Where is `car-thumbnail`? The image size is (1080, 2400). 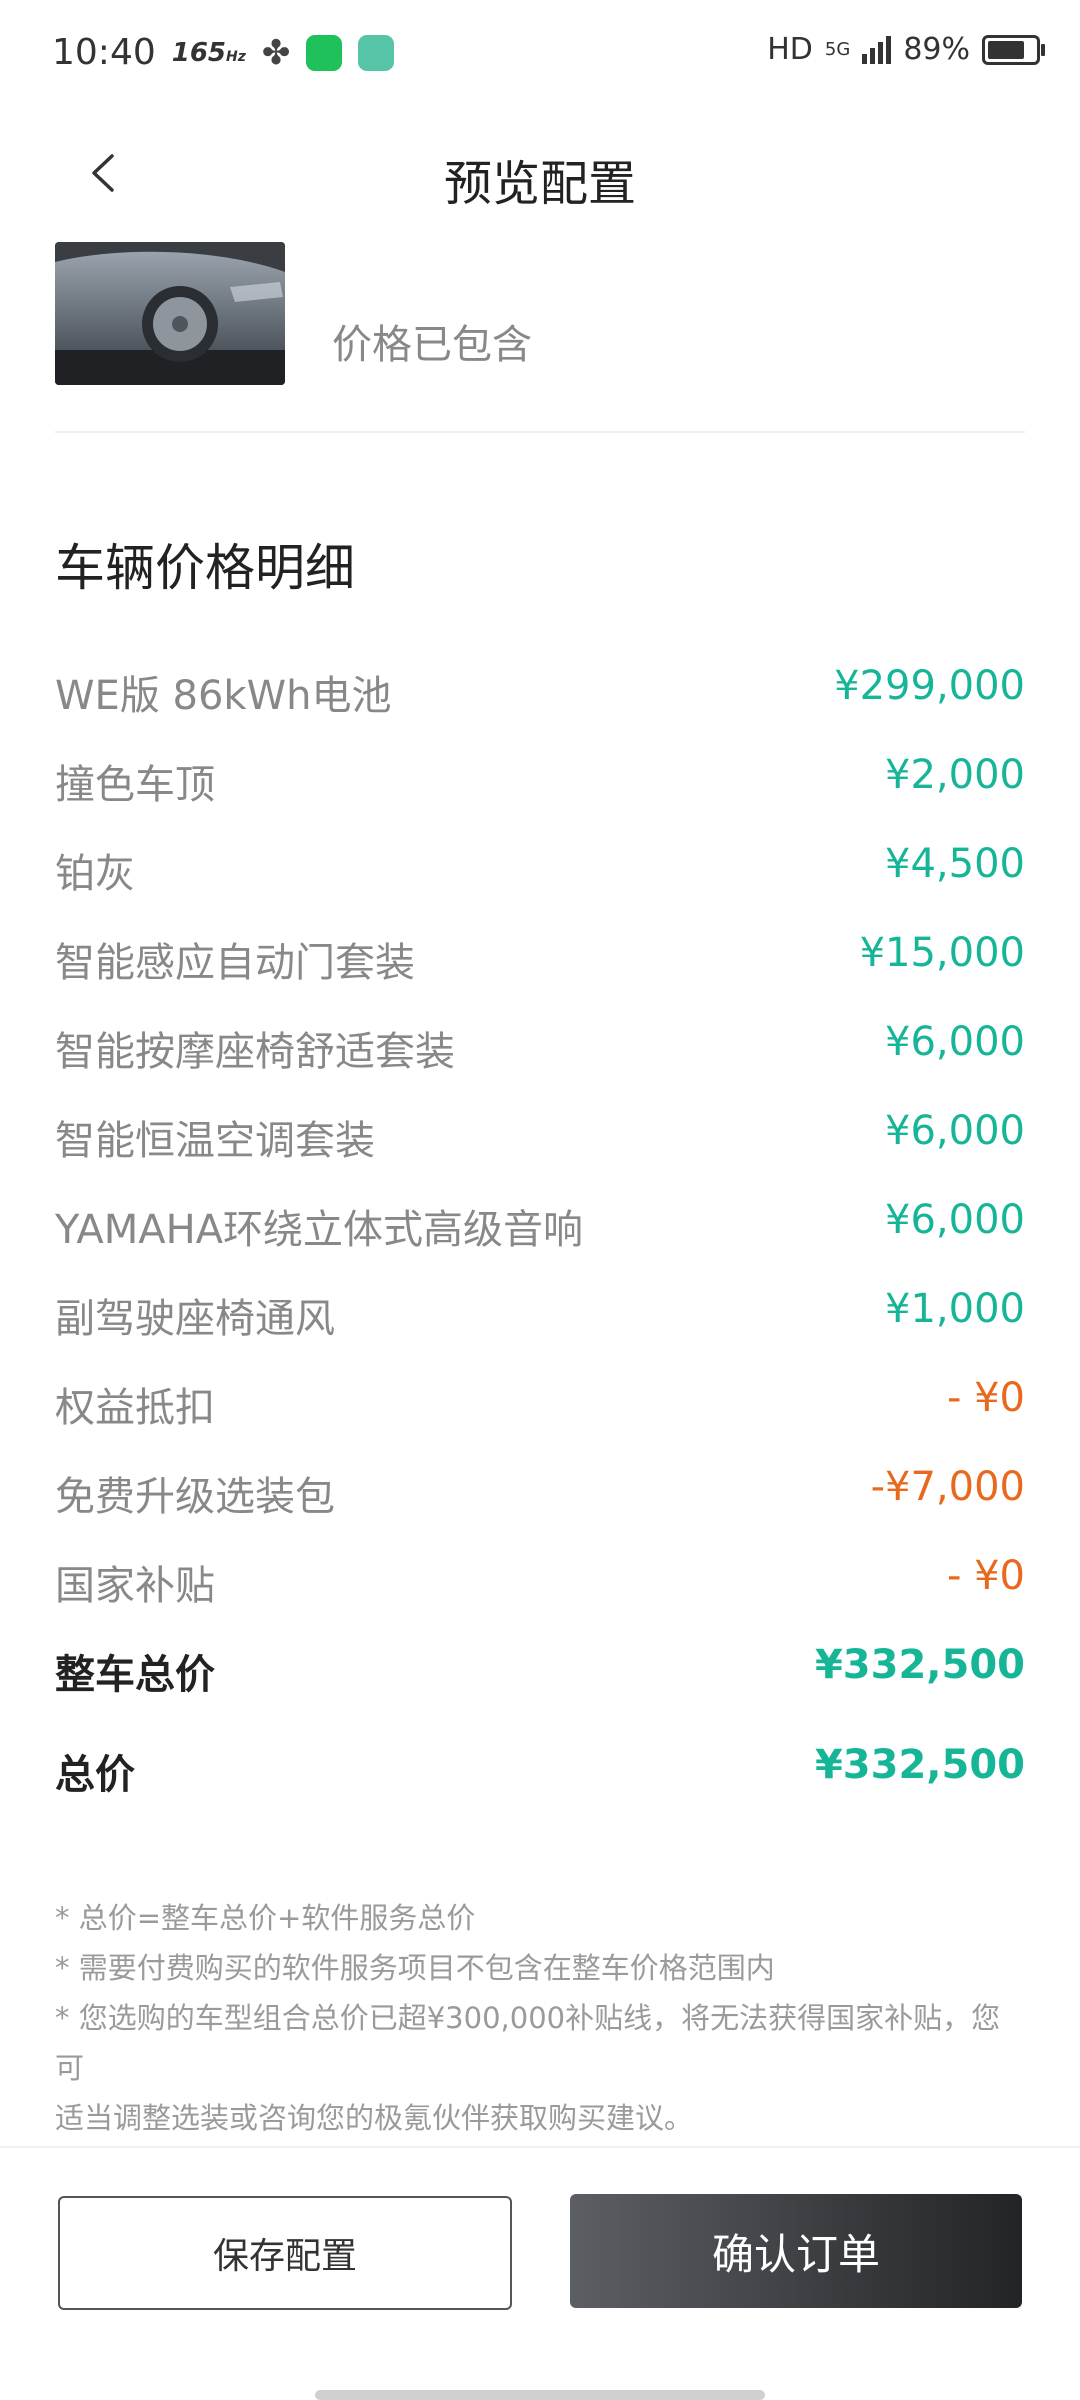
car-thumbnail is located at coordinates (170, 313).